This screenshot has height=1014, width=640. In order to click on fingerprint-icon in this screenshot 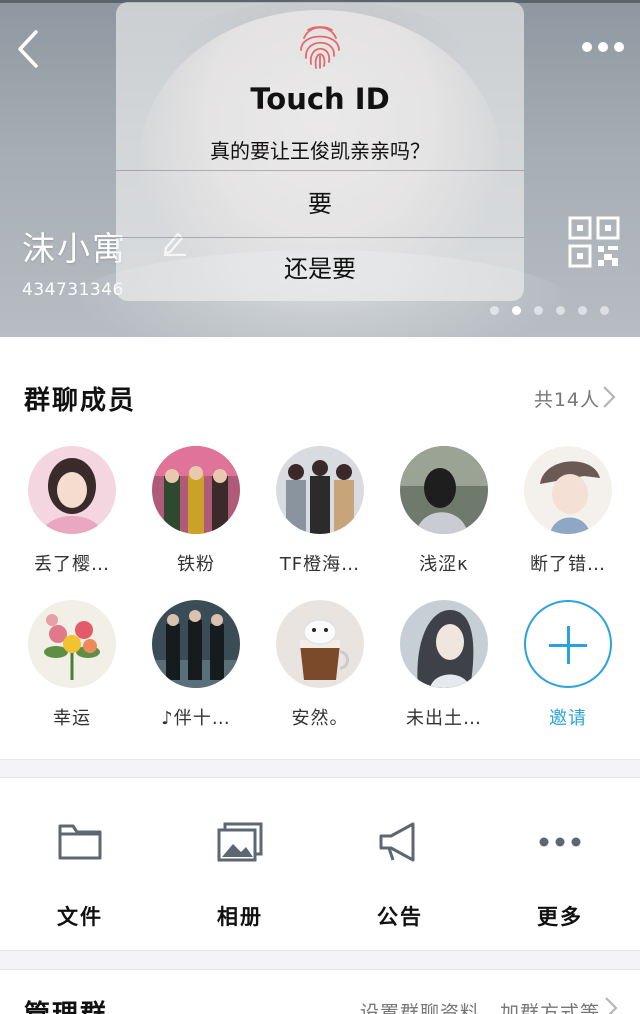, I will do `click(320, 47)`.